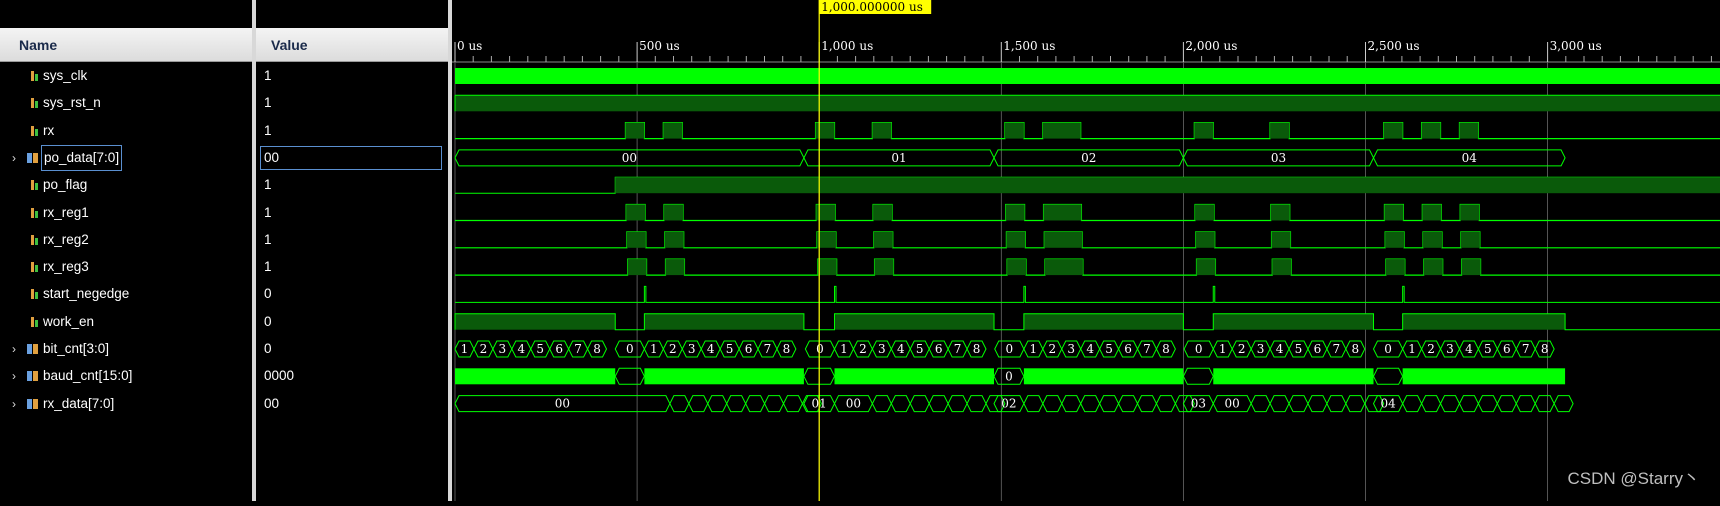  What do you see at coordinates (126, 185) in the screenshot?
I see `signal-row-po_flag: po_flag` at bounding box center [126, 185].